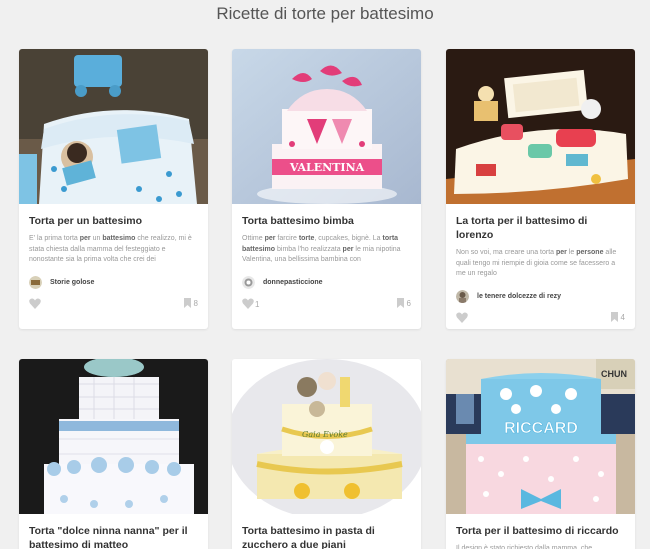 The width and height of the screenshot is (650, 549). I want to click on like-button: 1, so click(250, 303).